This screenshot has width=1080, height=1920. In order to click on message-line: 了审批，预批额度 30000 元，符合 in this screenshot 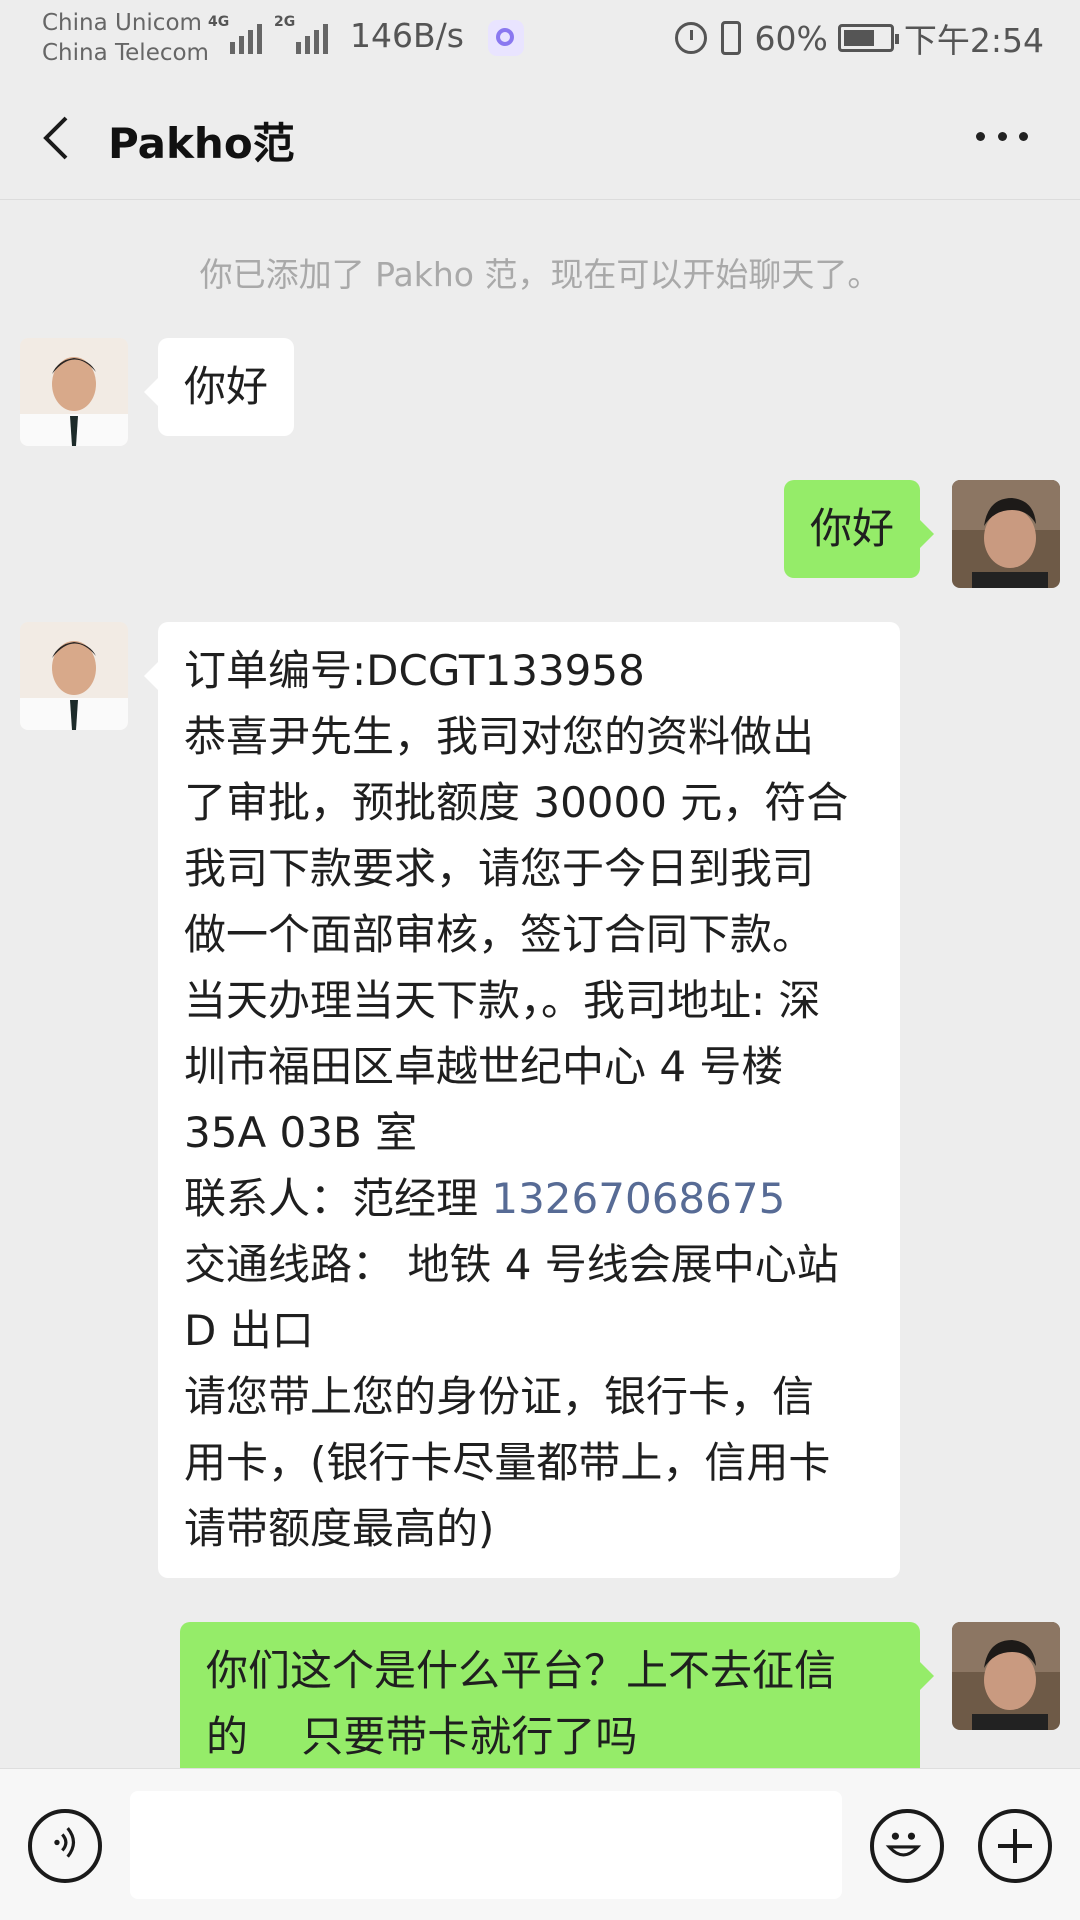, I will do `click(516, 802)`.